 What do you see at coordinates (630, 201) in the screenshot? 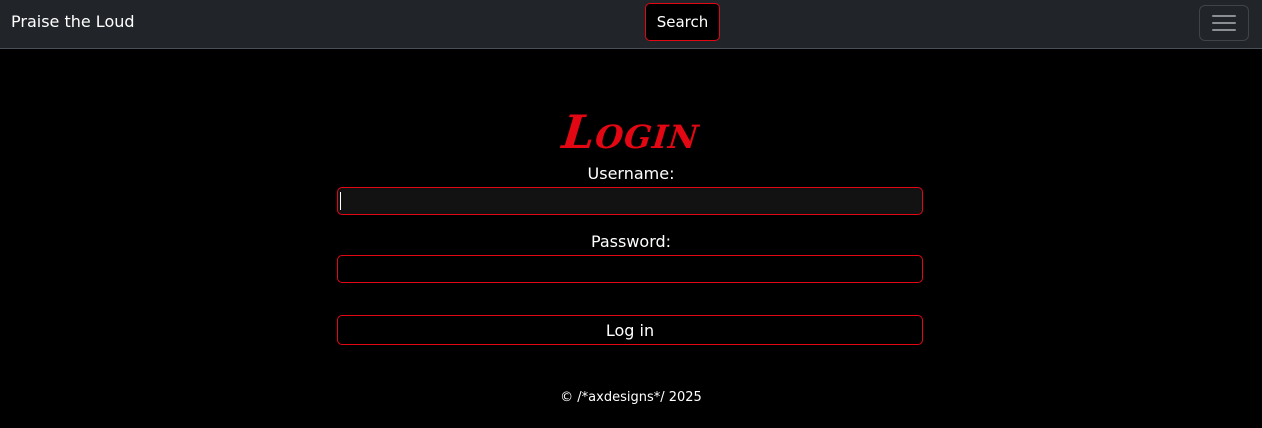
I see `username-input` at bounding box center [630, 201].